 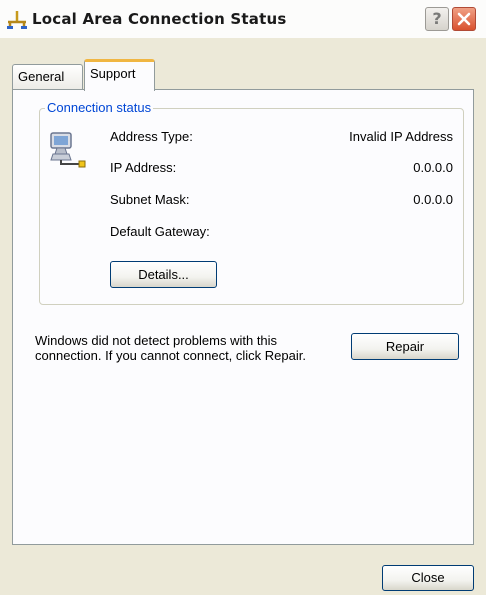 I want to click on repair-button-label: Repair, so click(x=405, y=346).